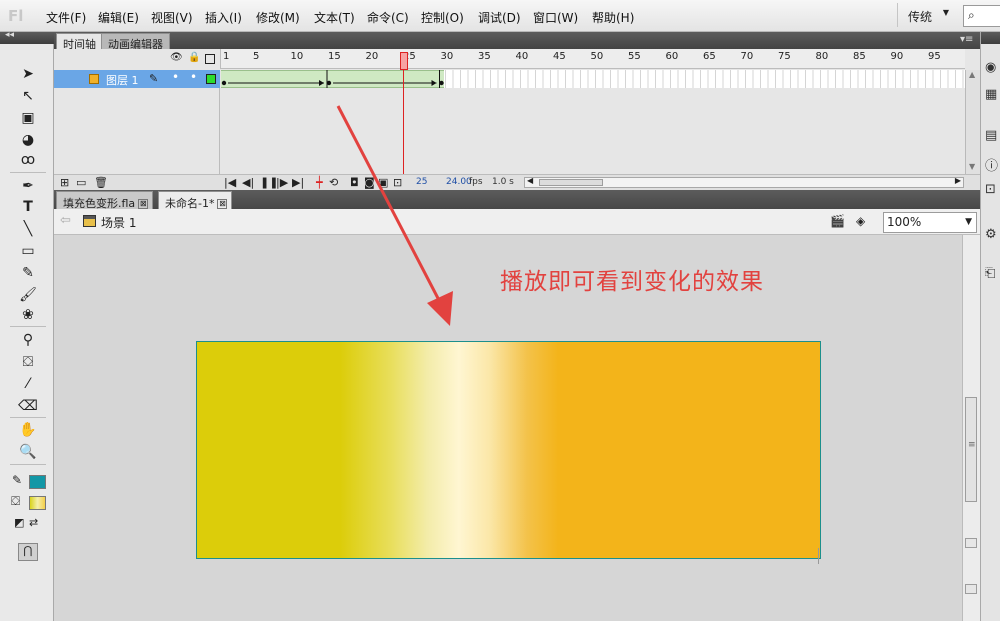 Image resolution: width=1000 pixels, height=621 pixels. I want to click on library-panel-icon: ⎗, so click(992, 274).